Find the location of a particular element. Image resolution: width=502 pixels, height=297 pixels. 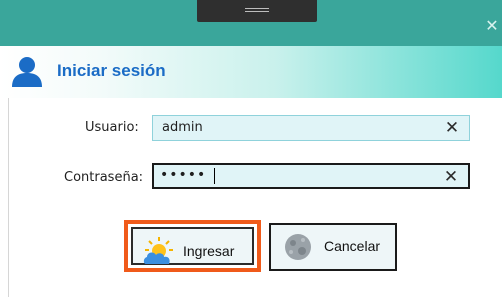

drag-handle is located at coordinates (257, 11).